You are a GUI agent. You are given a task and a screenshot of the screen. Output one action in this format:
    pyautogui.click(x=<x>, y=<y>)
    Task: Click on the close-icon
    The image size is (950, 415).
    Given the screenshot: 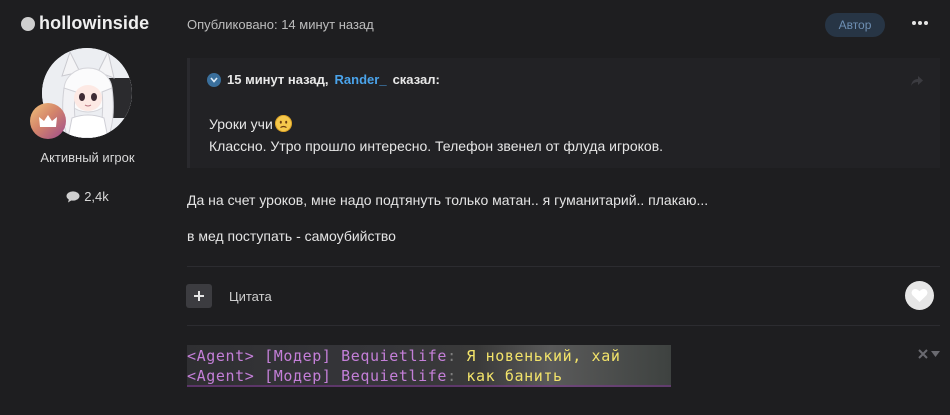 What is the action you would take?
    pyautogui.click(x=923, y=354)
    